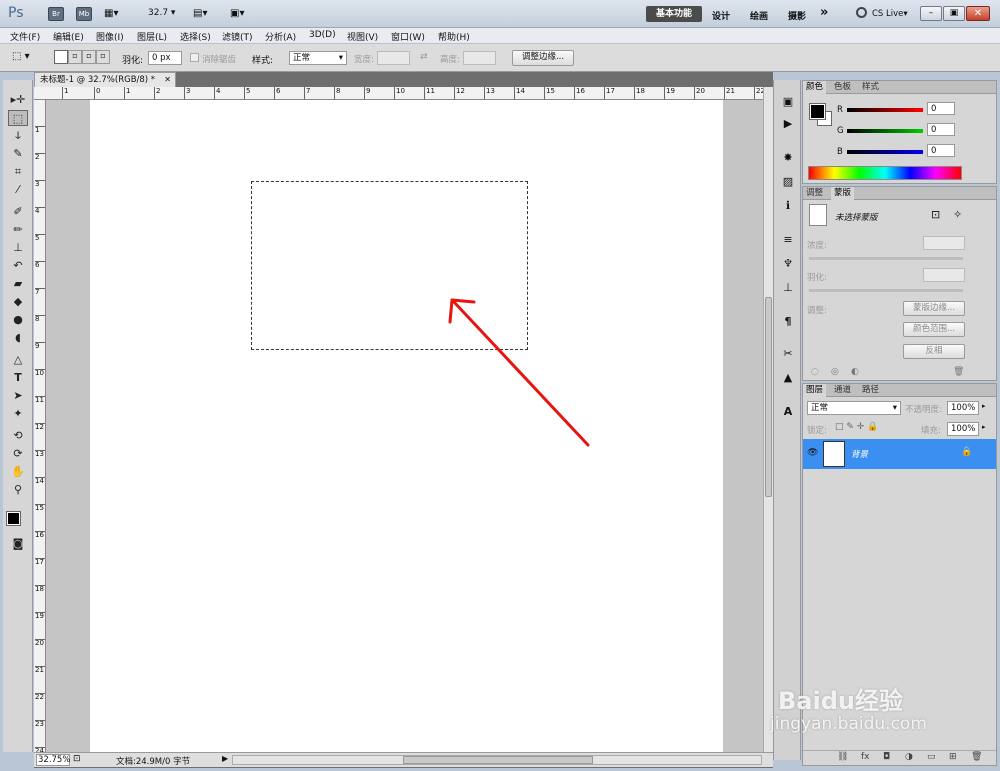 The height and width of the screenshot is (771, 1000). Describe the element at coordinates (842, 87) in the screenshot. I see `tab-swatches: 色板` at that location.